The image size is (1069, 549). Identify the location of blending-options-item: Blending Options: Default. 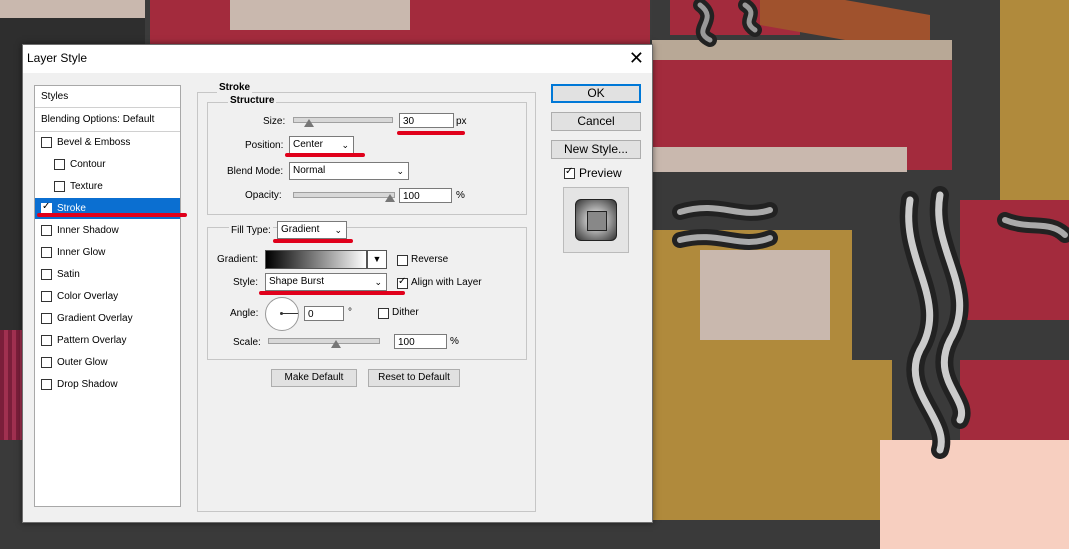
(107, 119).